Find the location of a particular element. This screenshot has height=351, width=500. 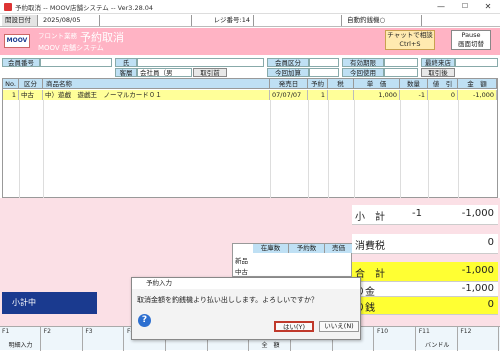

chat-shortcut: Ctrl+S is located at coordinates (410, 44).